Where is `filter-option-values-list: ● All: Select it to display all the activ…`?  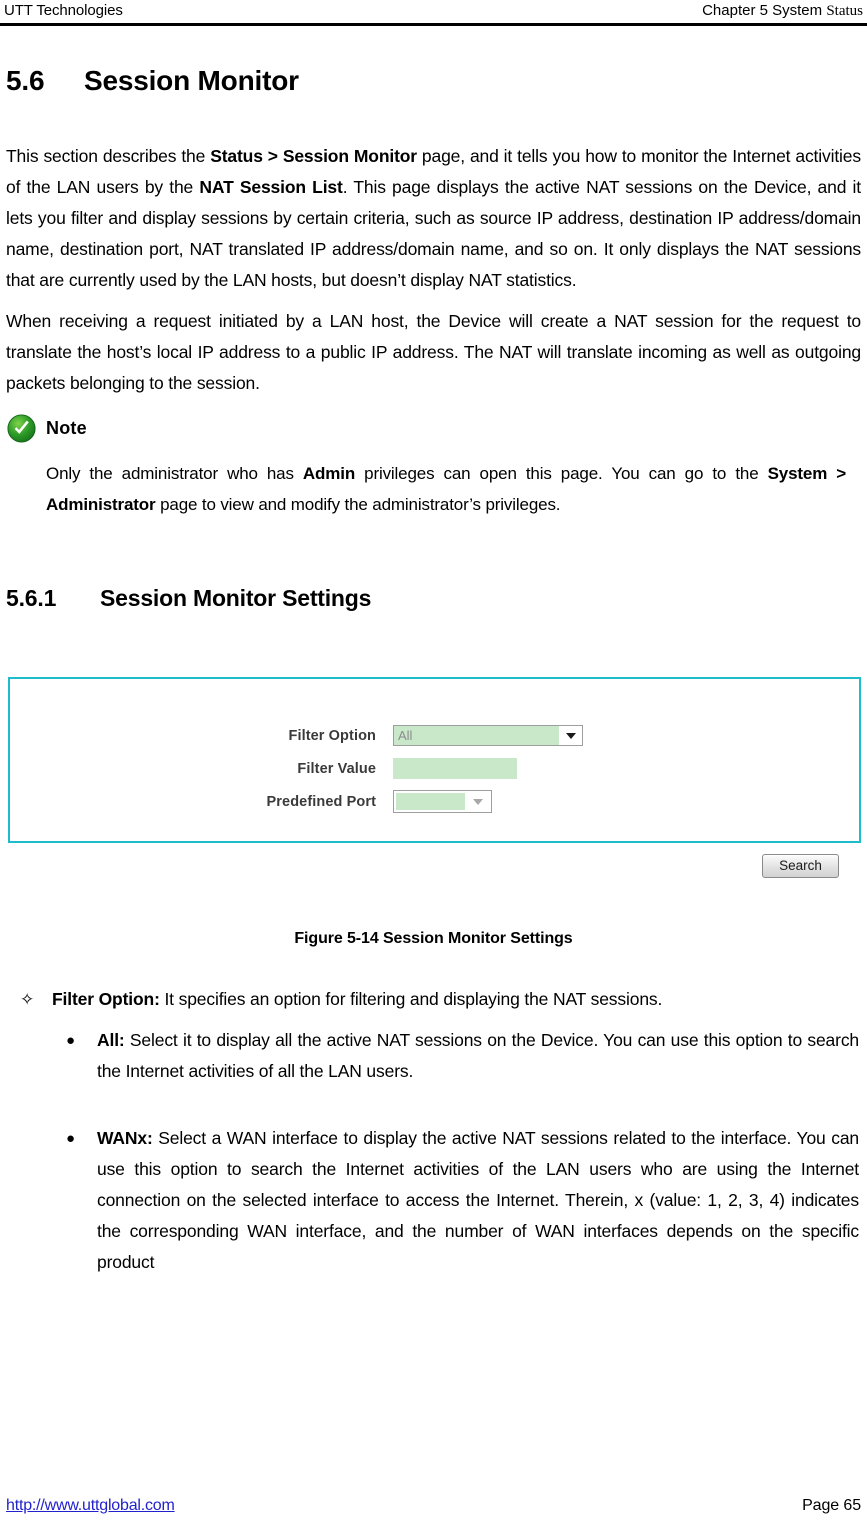
filter-option-values-list: ● All: Select it to display all the activ… is located at coordinates (433, 1056).